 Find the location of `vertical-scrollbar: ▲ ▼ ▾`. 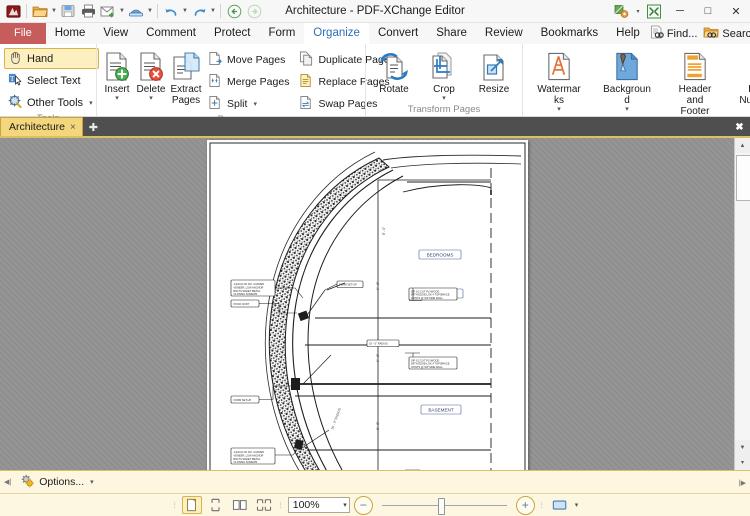

vertical-scrollbar: ▲ ▼ ▾ is located at coordinates (742, 303).